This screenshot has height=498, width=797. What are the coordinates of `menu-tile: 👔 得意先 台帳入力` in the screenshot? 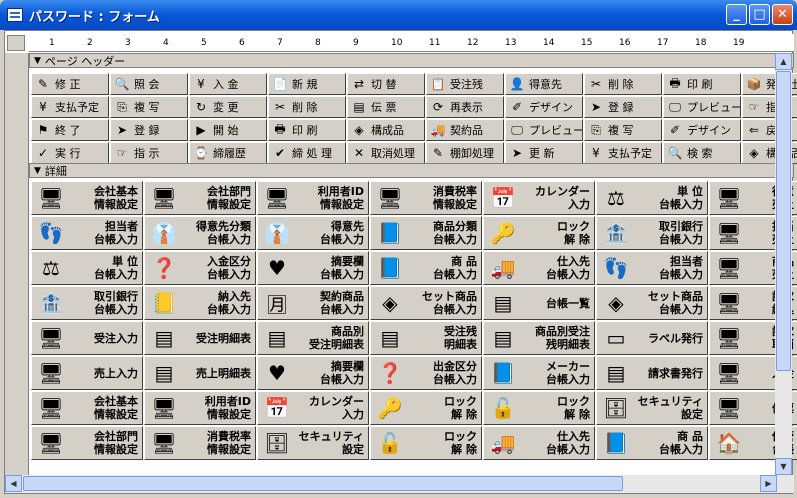 It's located at (313, 233).